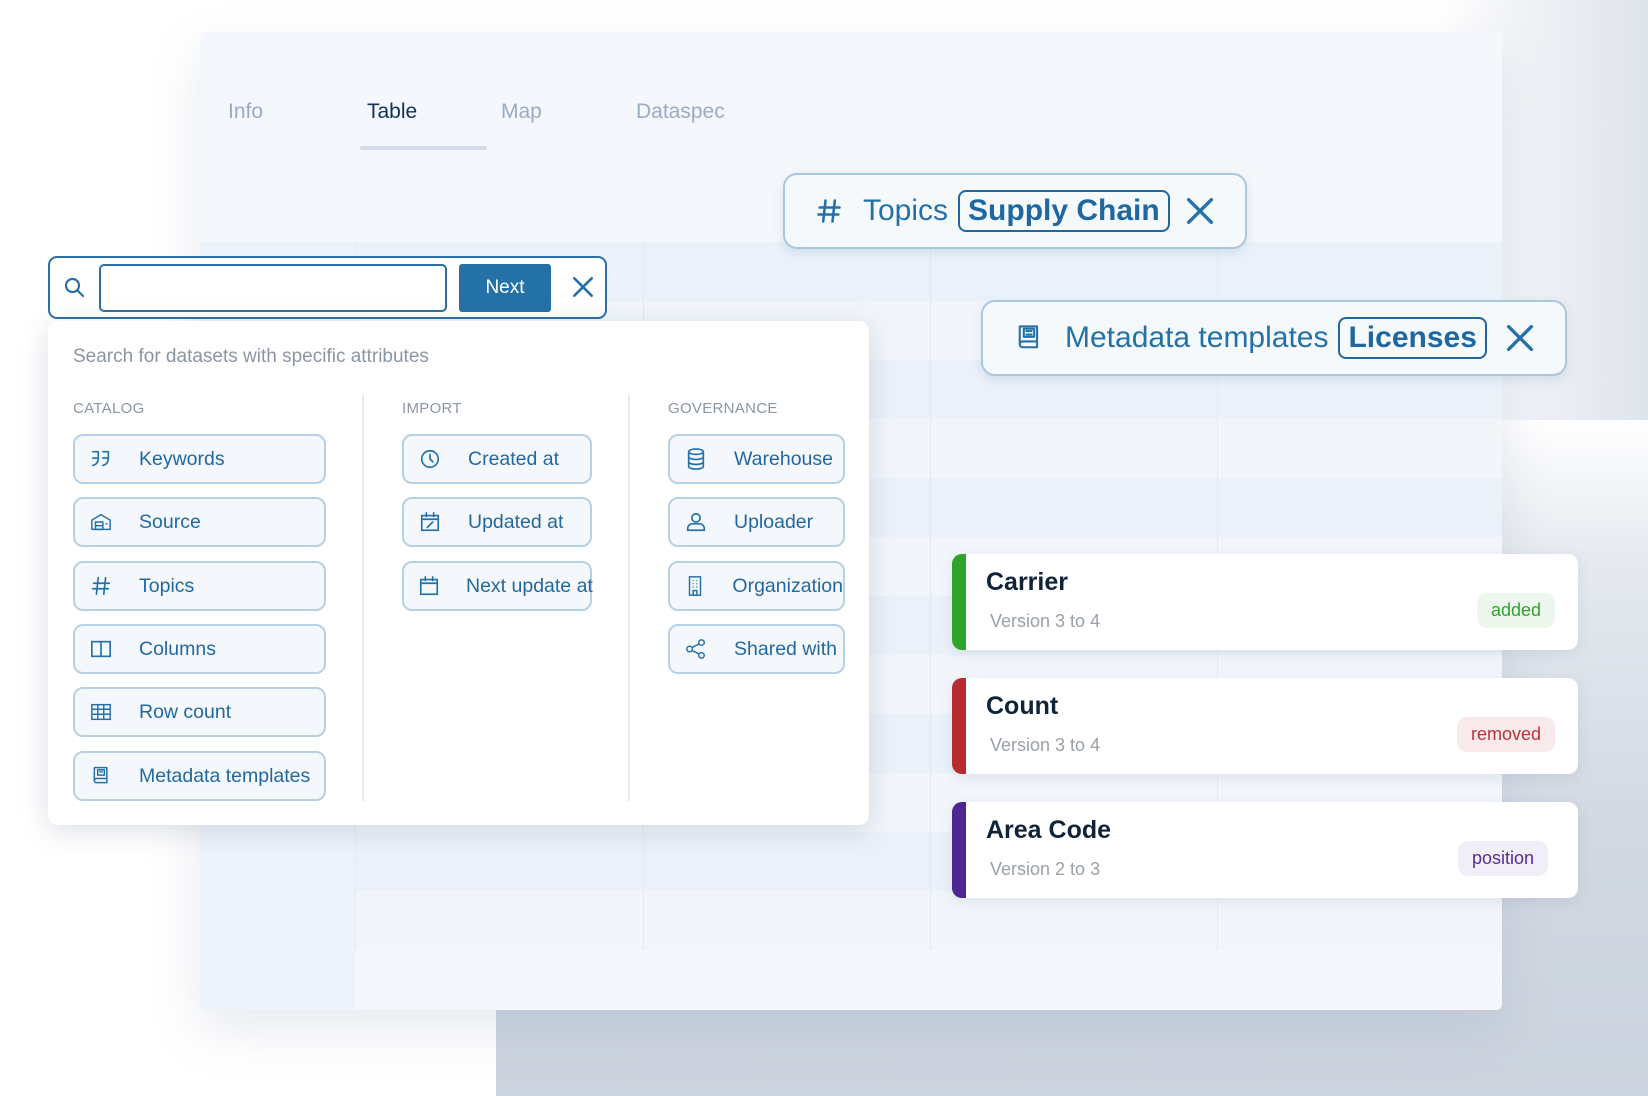 This screenshot has height=1096, width=1648. I want to click on attr-button-metadata-templates: Metadata templates, so click(199, 776).